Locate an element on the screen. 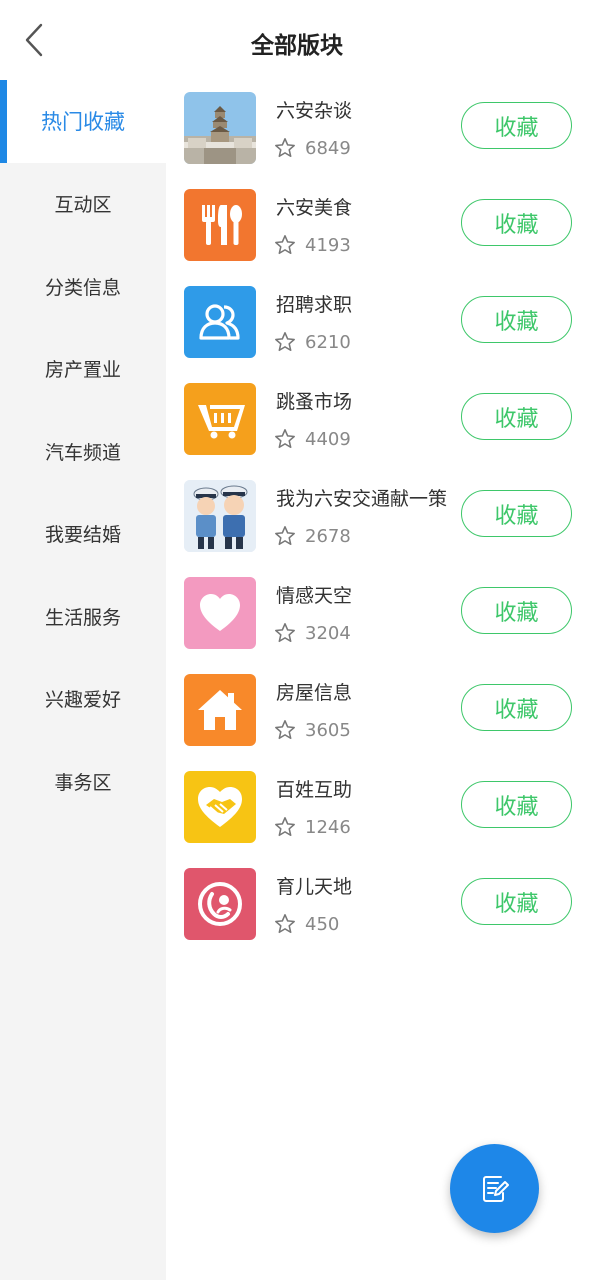 The height and width of the screenshot is (1280, 594). sidebar-item-interaction: 互动区 is located at coordinates (83, 204).